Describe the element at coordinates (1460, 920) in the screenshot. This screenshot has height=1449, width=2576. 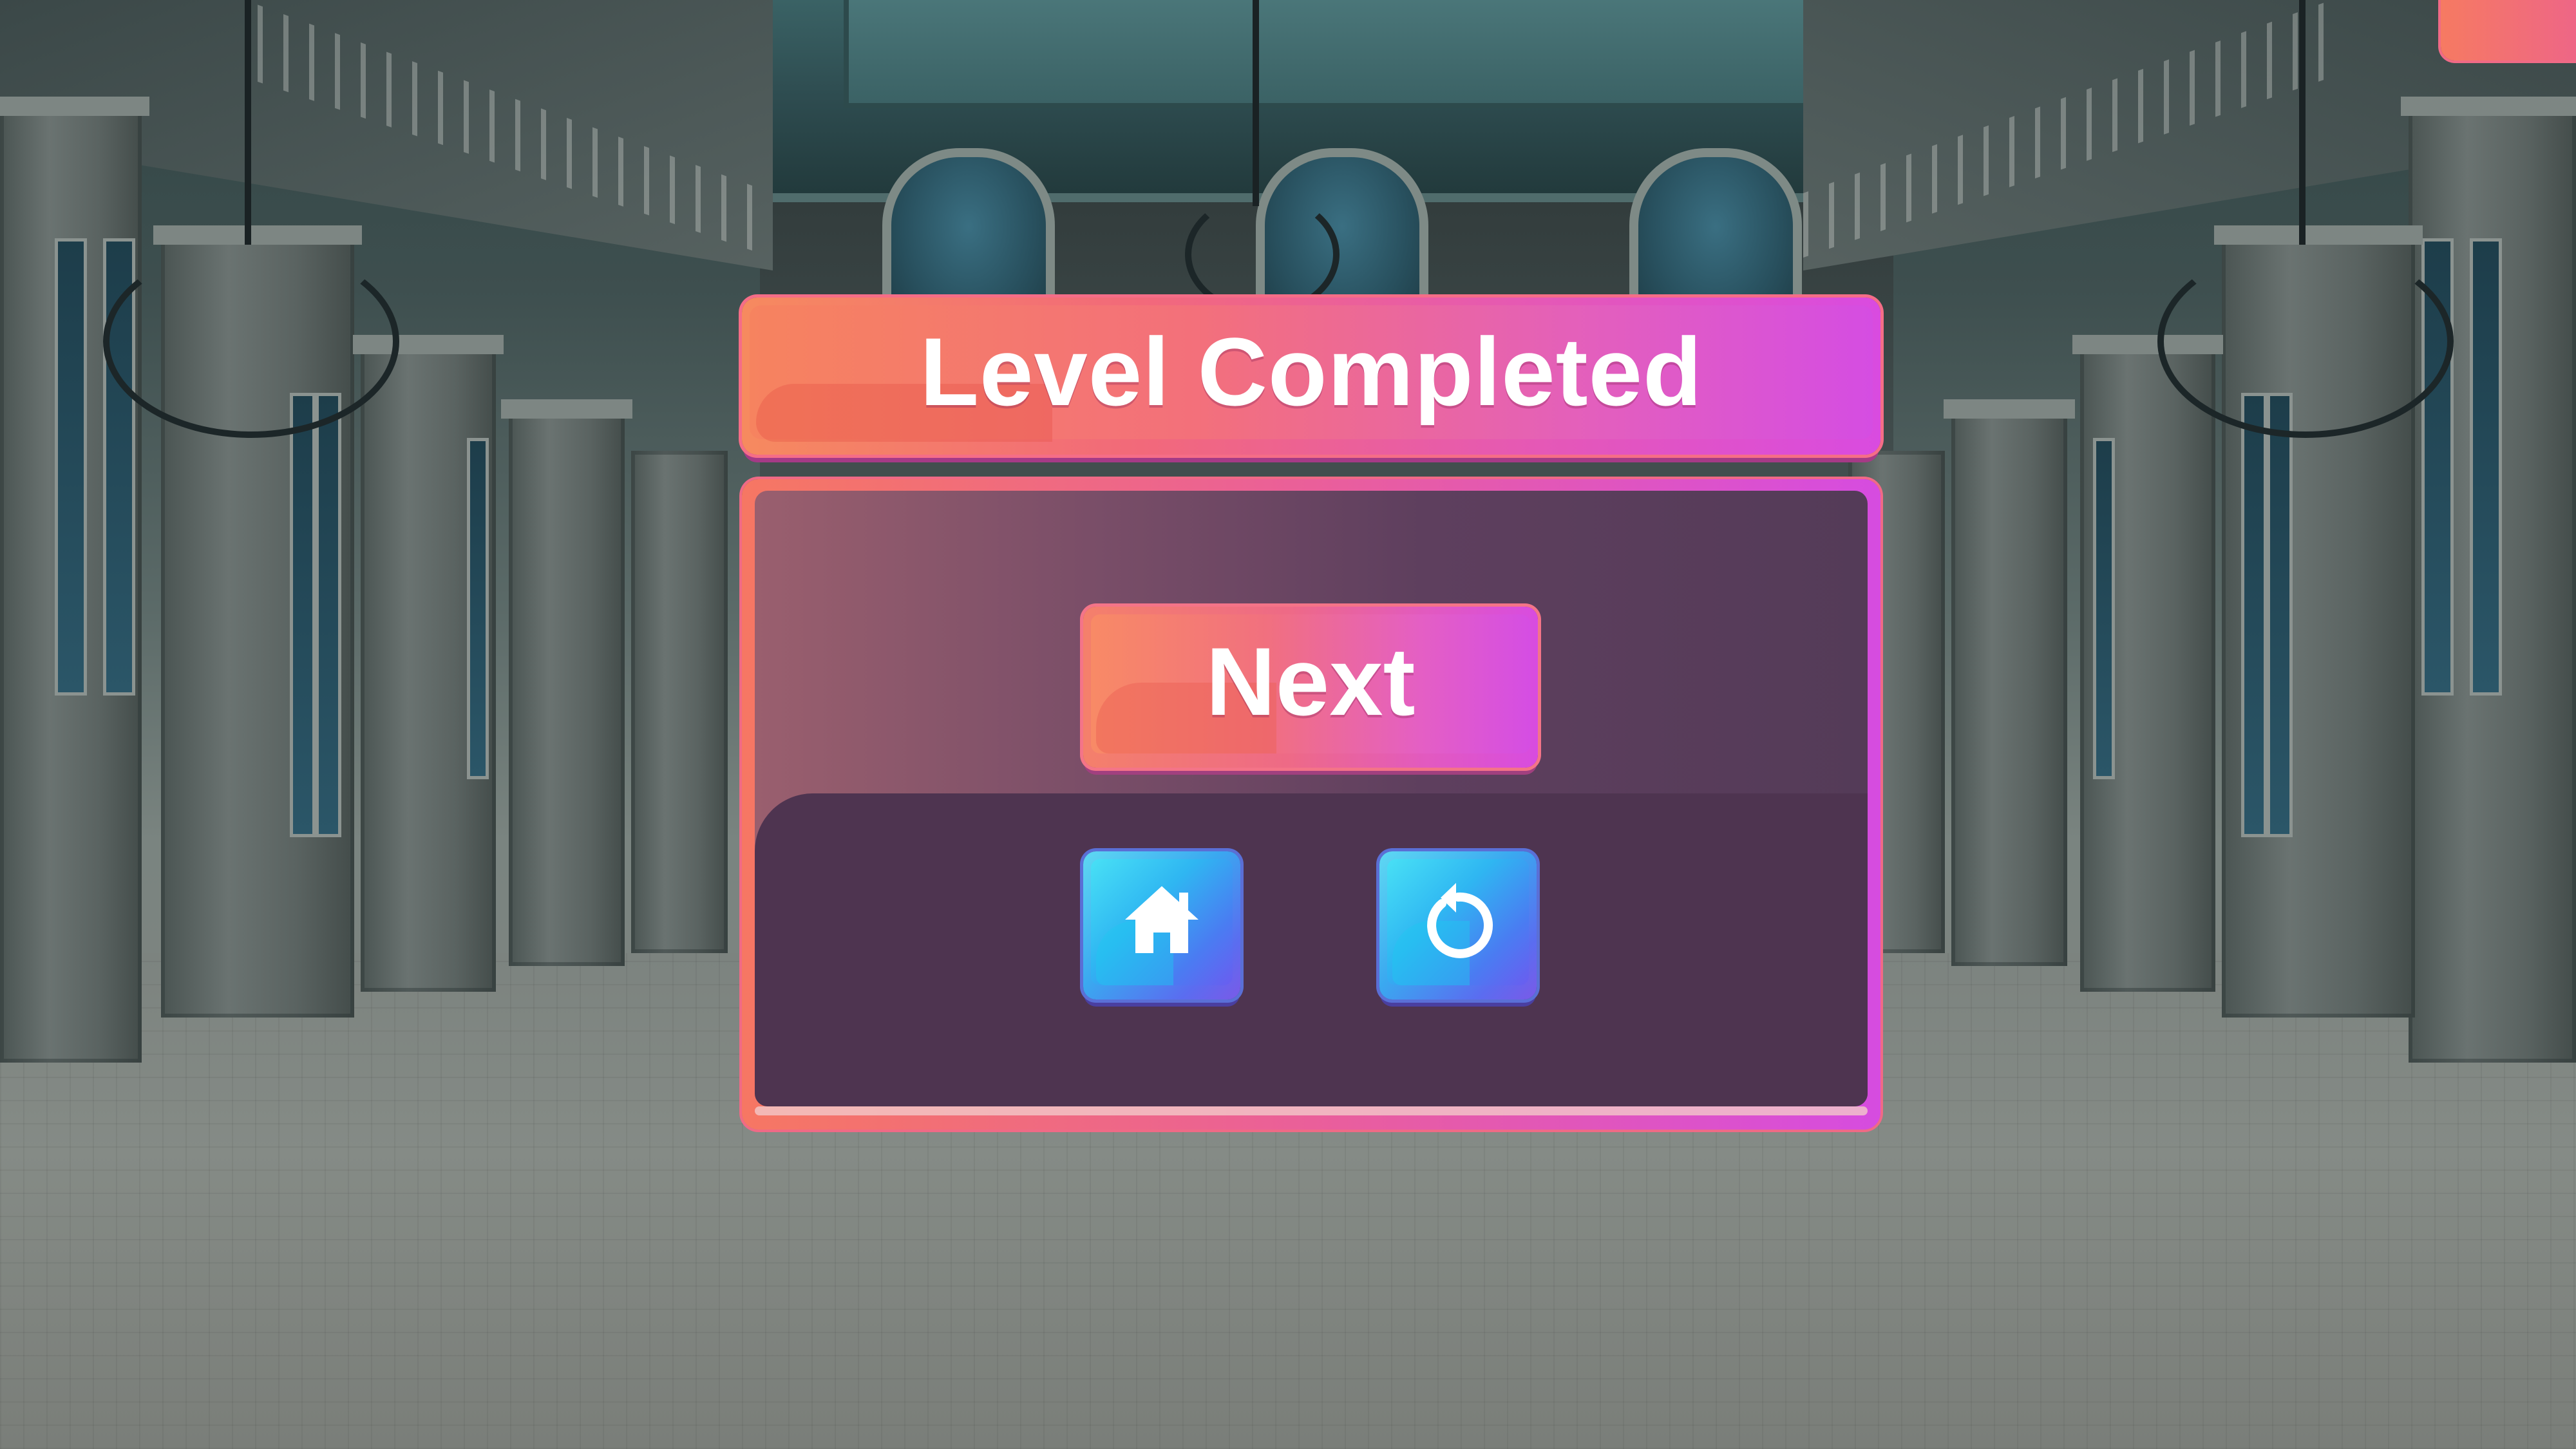
I see `restart-icon` at that location.